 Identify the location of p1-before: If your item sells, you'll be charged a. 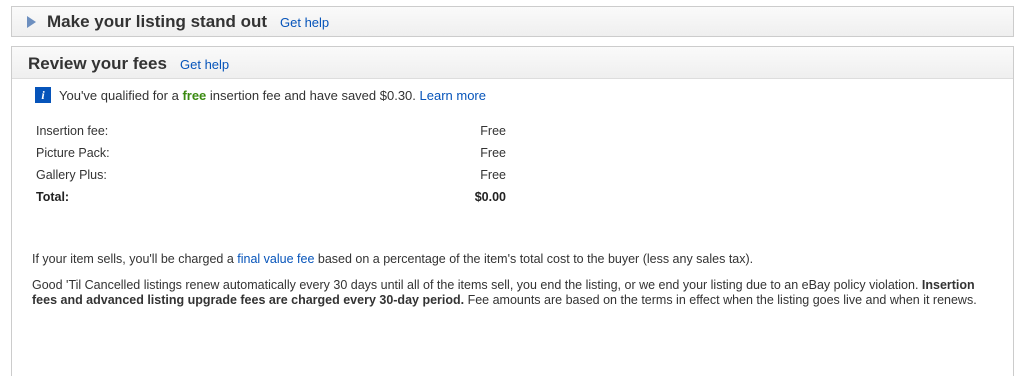
(135, 259).